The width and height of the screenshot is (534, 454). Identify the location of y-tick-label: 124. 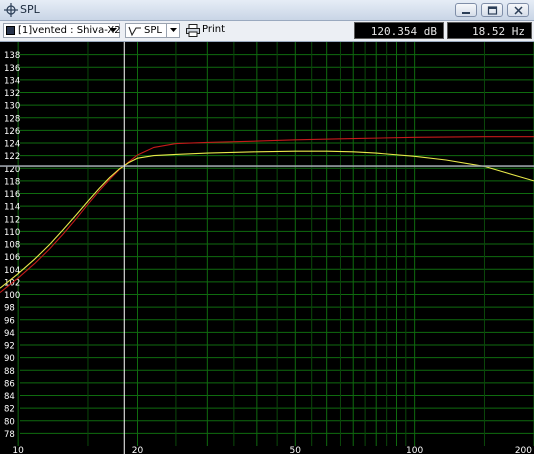
(12, 145).